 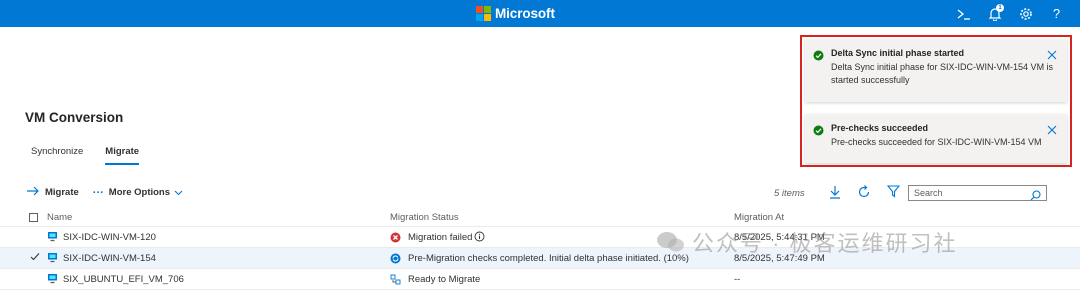 I want to click on watermark: 公众号 · 极客运维研习社, so click(x=807, y=242).